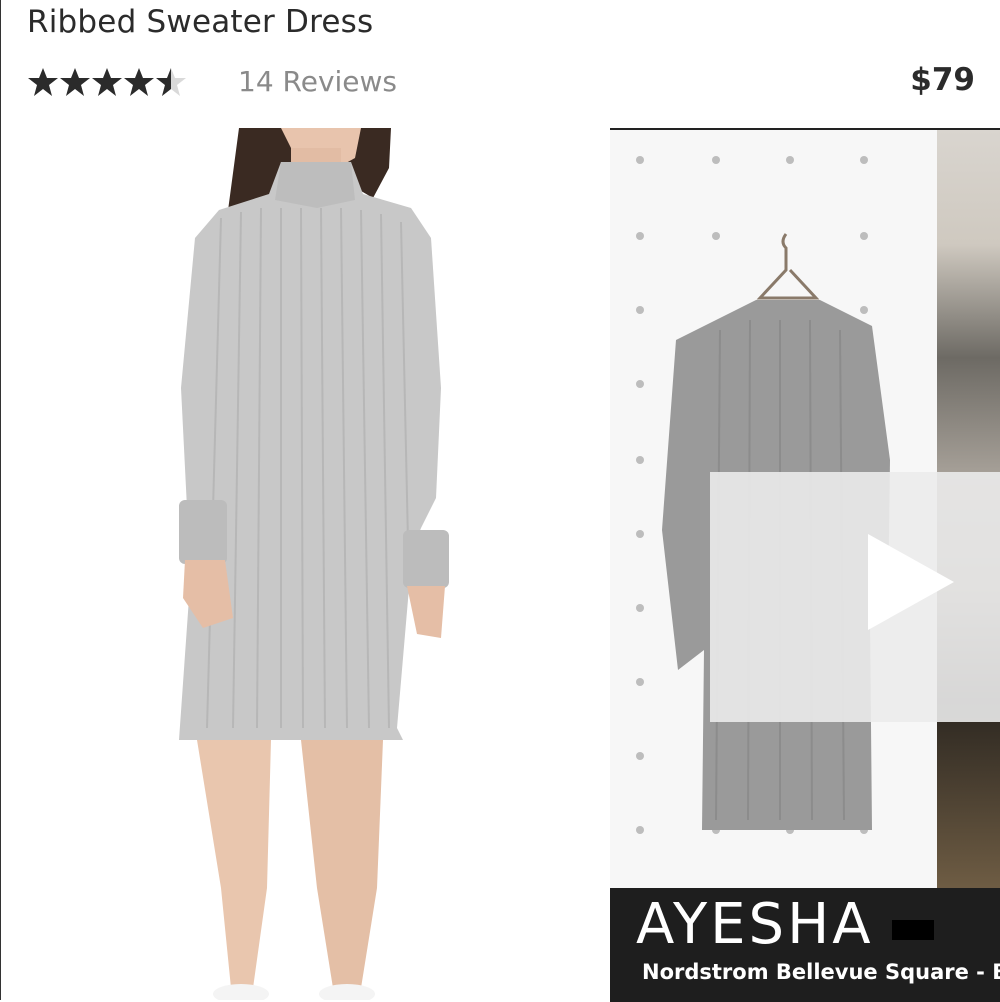  Describe the element at coordinates (502, 82) in the screenshot. I see `rating-row: 14 Reviews $79` at that location.